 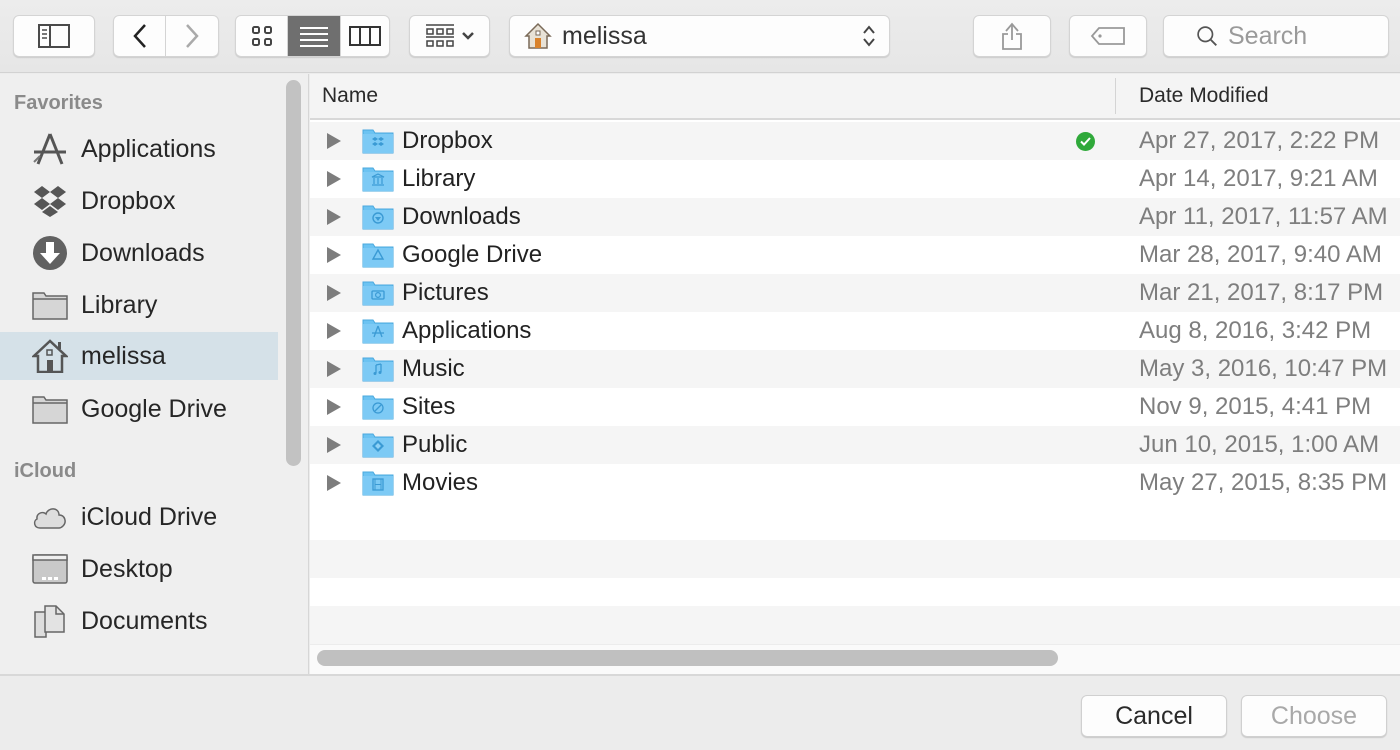 What do you see at coordinates (855, 407) in the screenshot?
I see `table-row: Sites Nov 9, 2015, 4:41 PM` at bounding box center [855, 407].